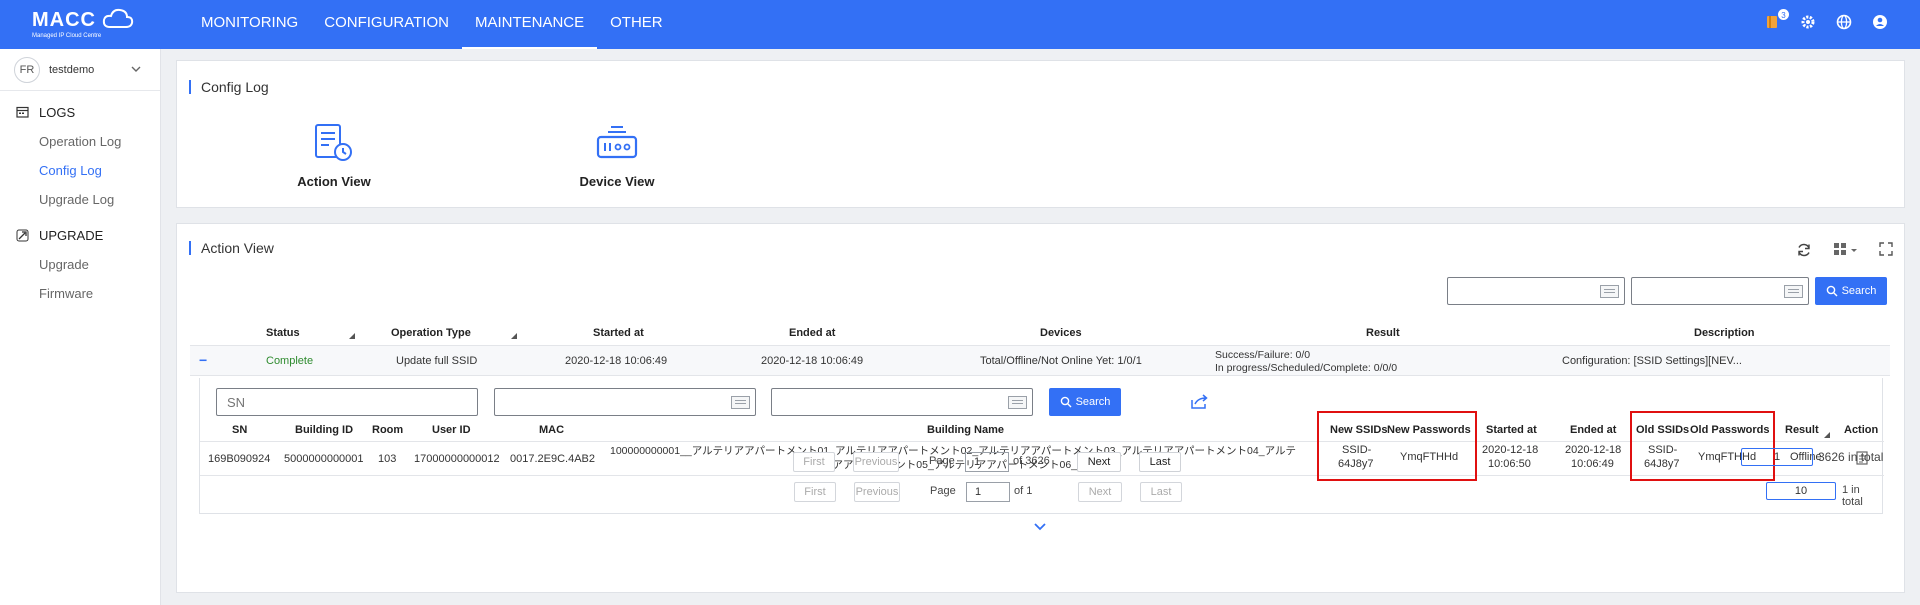 This screenshot has height=605, width=1920. I want to click on ended-date: 2020-12-18, so click(1593, 450).